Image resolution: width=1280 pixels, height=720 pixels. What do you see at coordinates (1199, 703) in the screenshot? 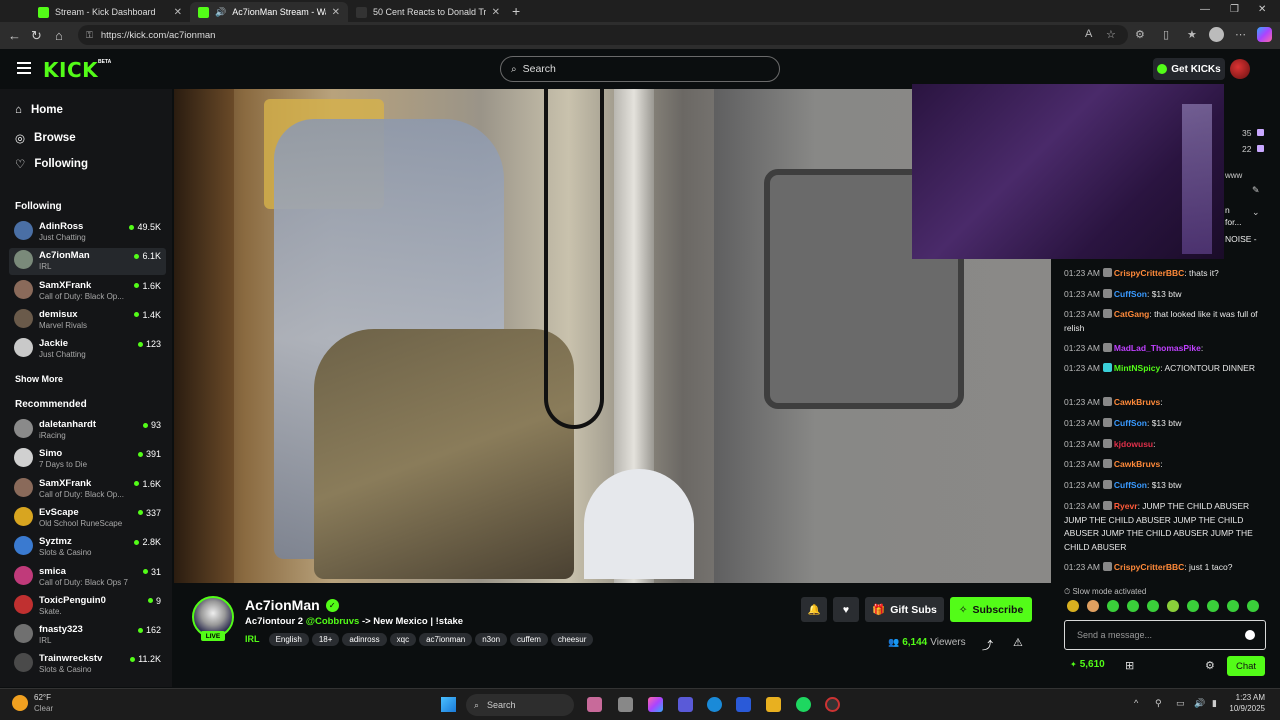
I see `volume-icon: 🔊` at bounding box center [1199, 703].